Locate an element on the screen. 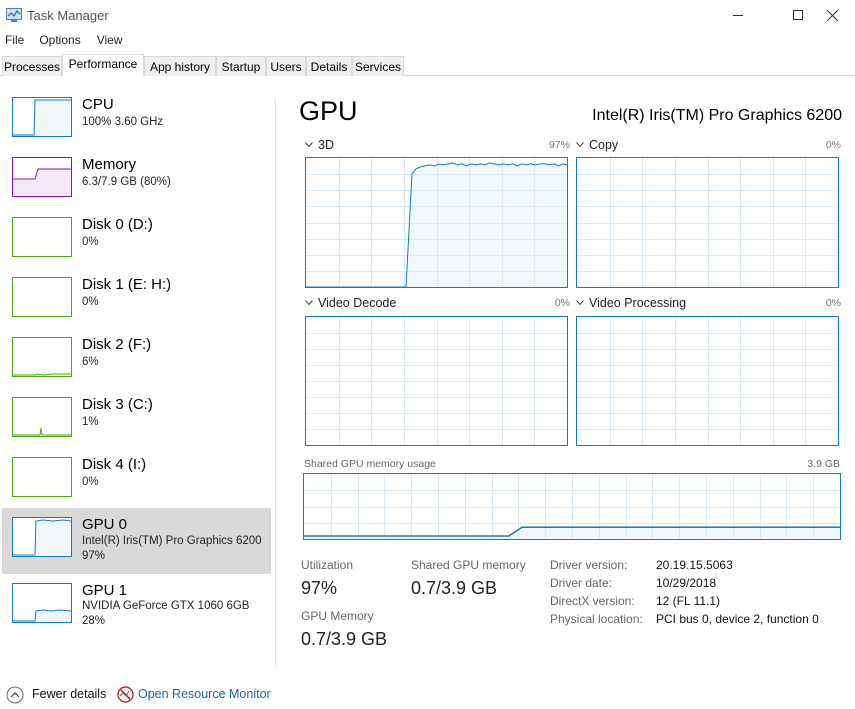  minimize-icon is located at coordinates (738, 15).